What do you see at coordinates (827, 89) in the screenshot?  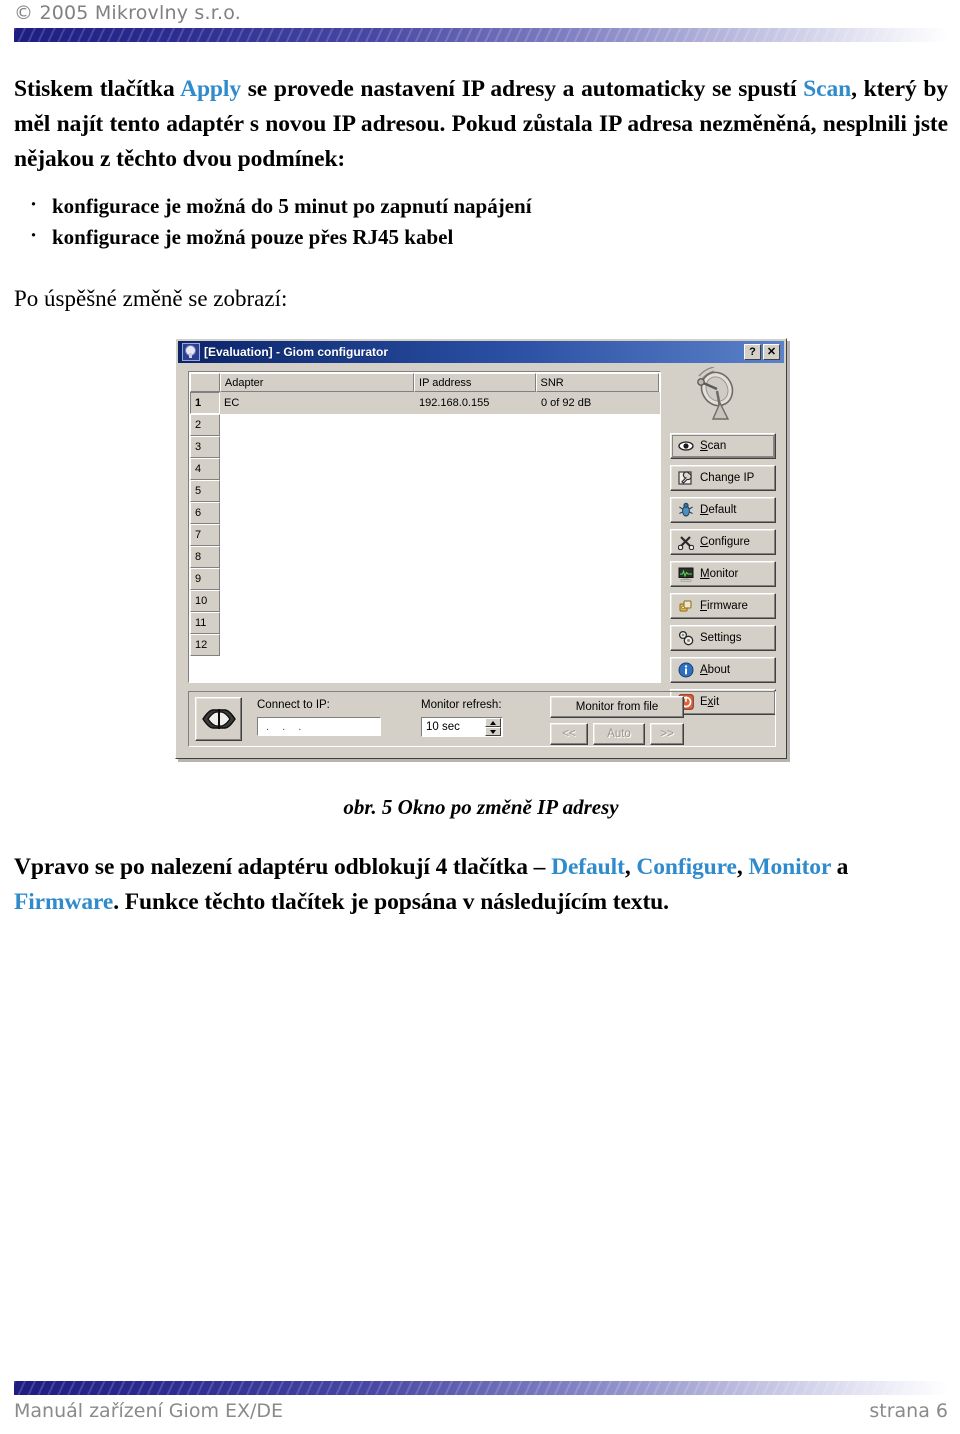 I see `scan-keyword: Scan` at bounding box center [827, 89].